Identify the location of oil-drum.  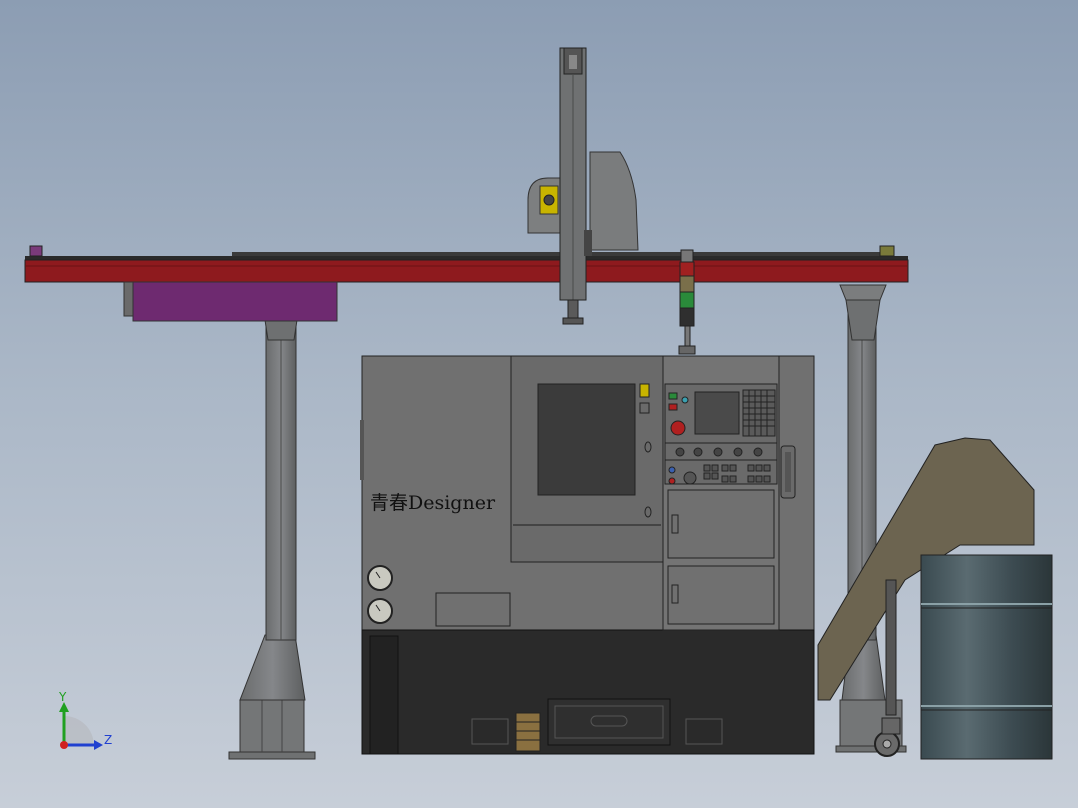
(986, 657).